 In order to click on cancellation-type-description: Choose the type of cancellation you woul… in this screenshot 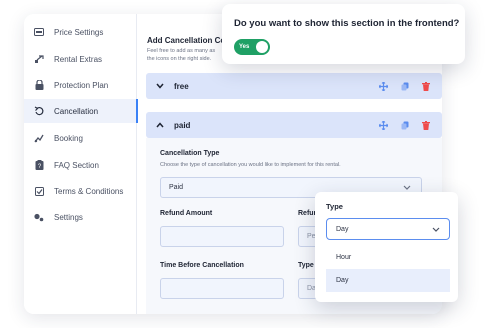, I will do `click(250, 165)`.